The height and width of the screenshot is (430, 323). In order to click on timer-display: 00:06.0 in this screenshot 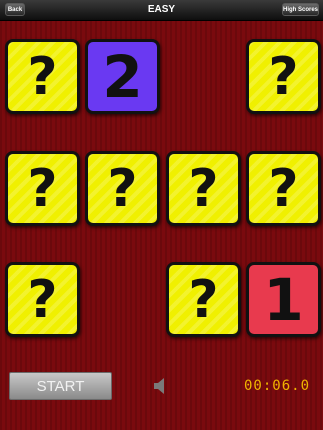, I will do `click(277, 386)`.